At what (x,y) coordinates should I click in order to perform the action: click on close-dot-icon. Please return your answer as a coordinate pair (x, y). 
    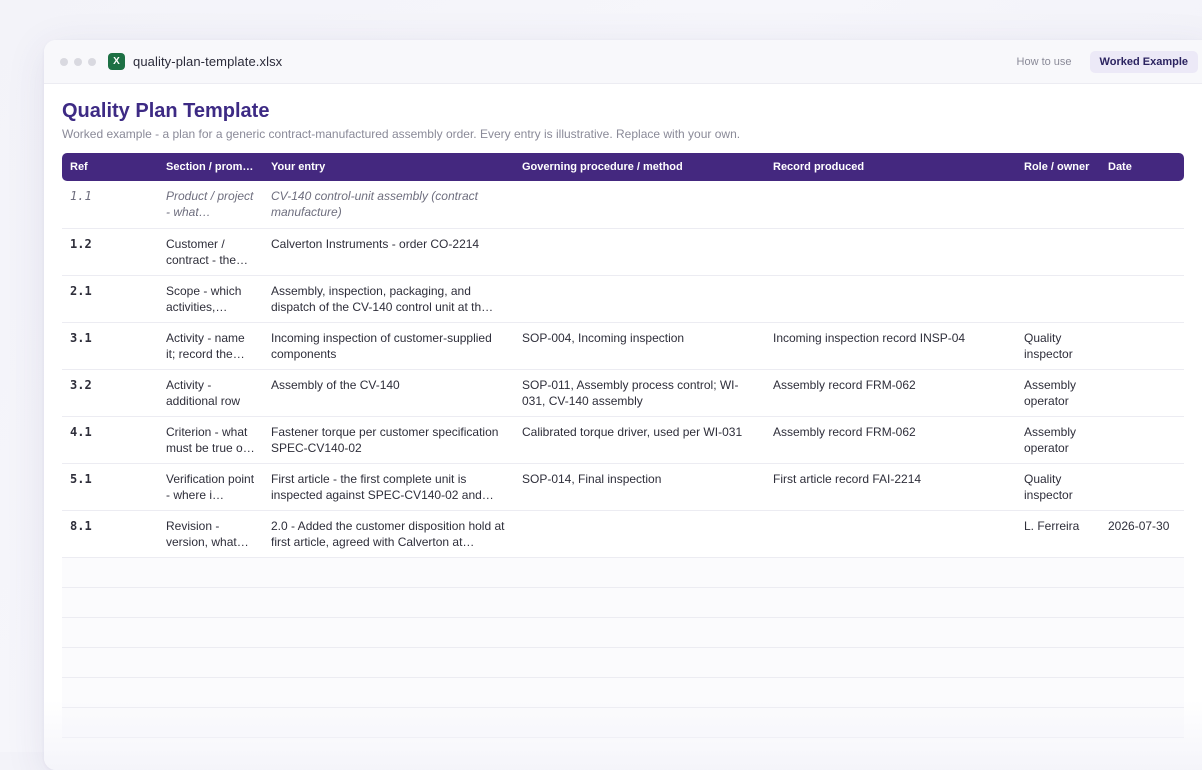
    Looking at the image, I should click on (64, 61).